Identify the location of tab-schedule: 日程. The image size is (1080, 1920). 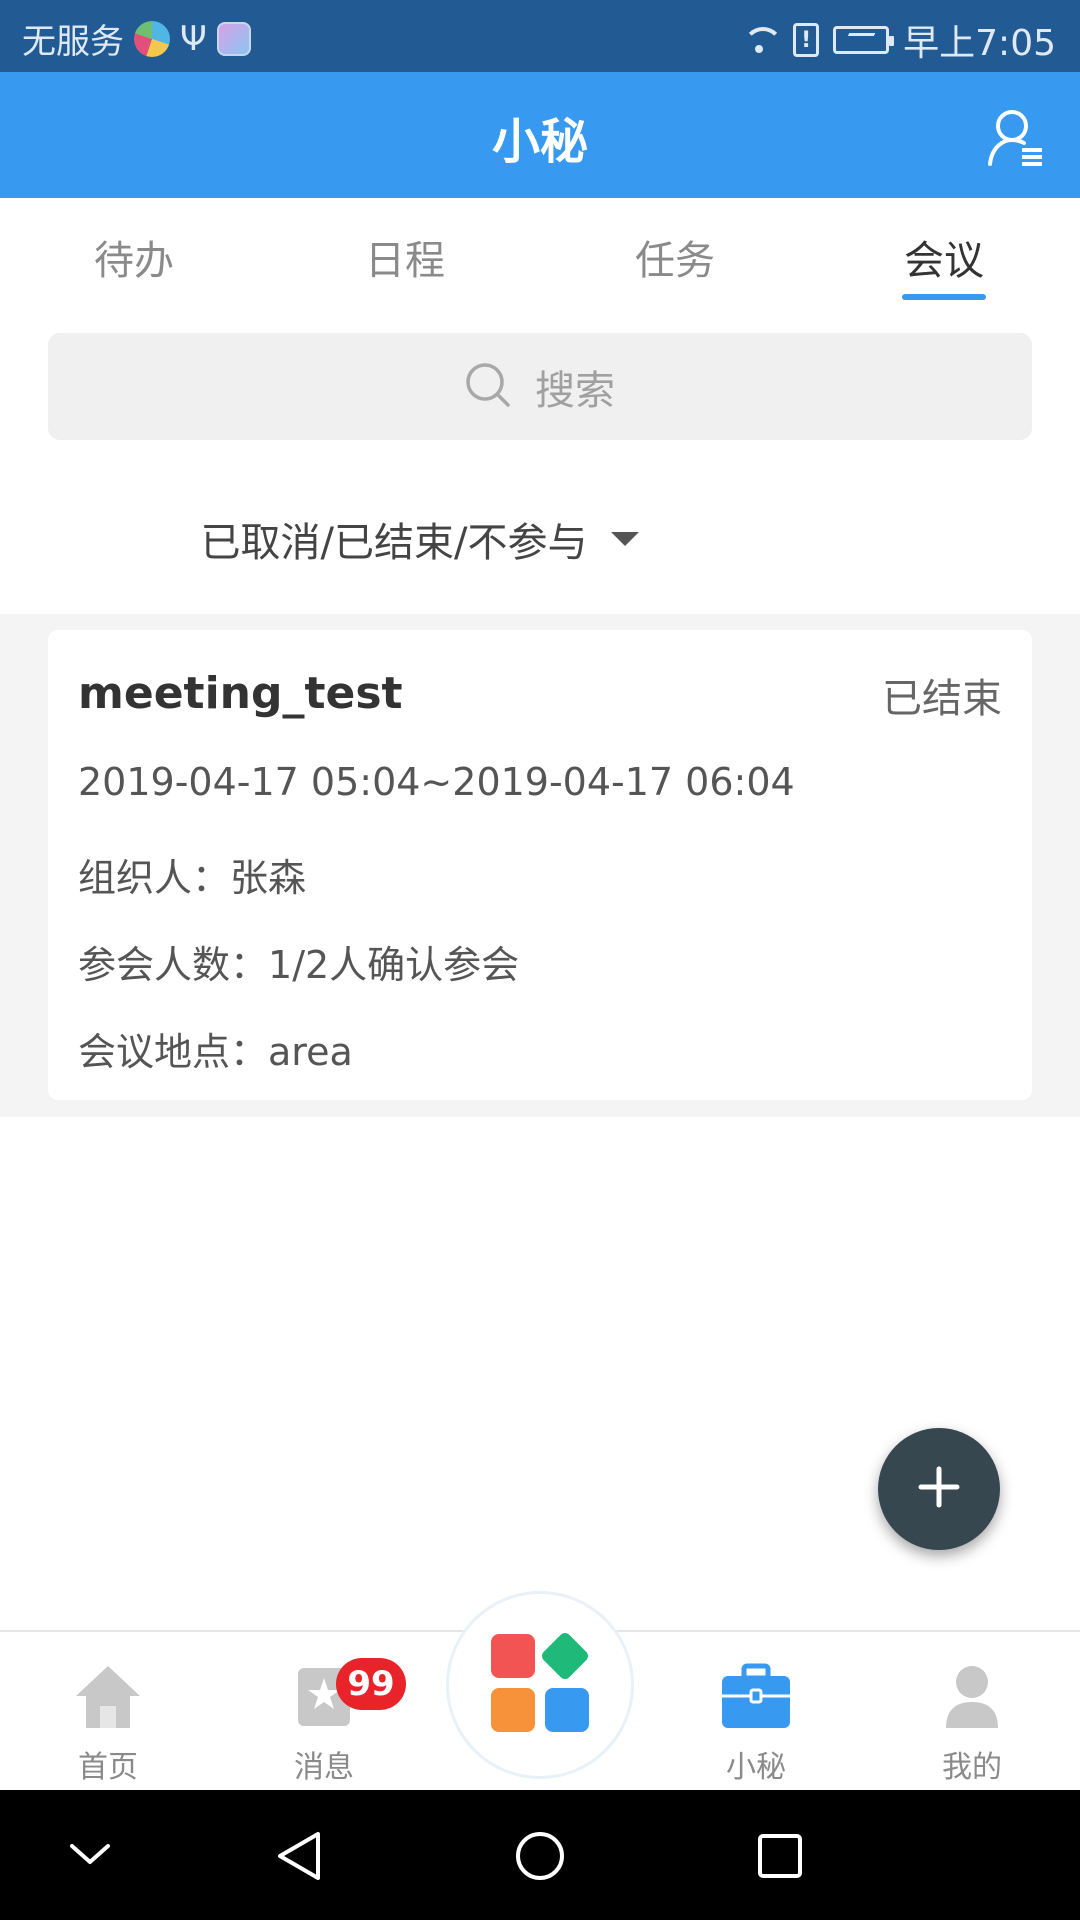
(405, 257).